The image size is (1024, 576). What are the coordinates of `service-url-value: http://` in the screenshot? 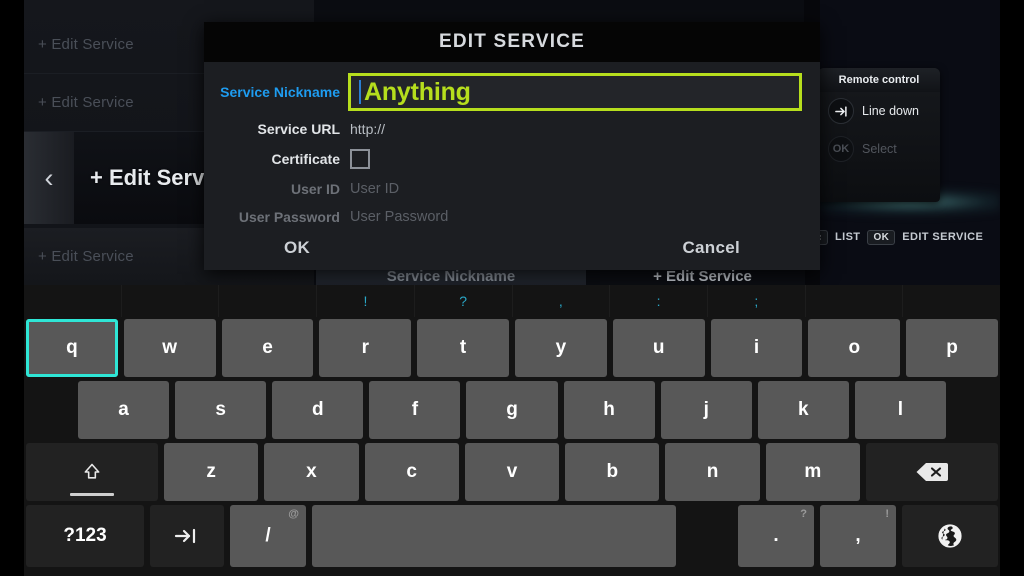 It's located at (368, 129).